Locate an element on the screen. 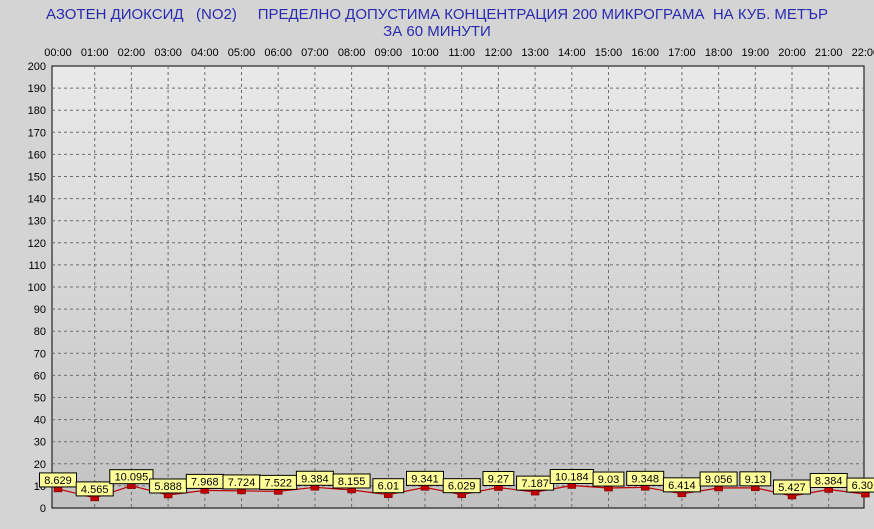 The width and height of the screenshot is (874, 529). data-label: 9.341 is located at coordinates (425, 479).